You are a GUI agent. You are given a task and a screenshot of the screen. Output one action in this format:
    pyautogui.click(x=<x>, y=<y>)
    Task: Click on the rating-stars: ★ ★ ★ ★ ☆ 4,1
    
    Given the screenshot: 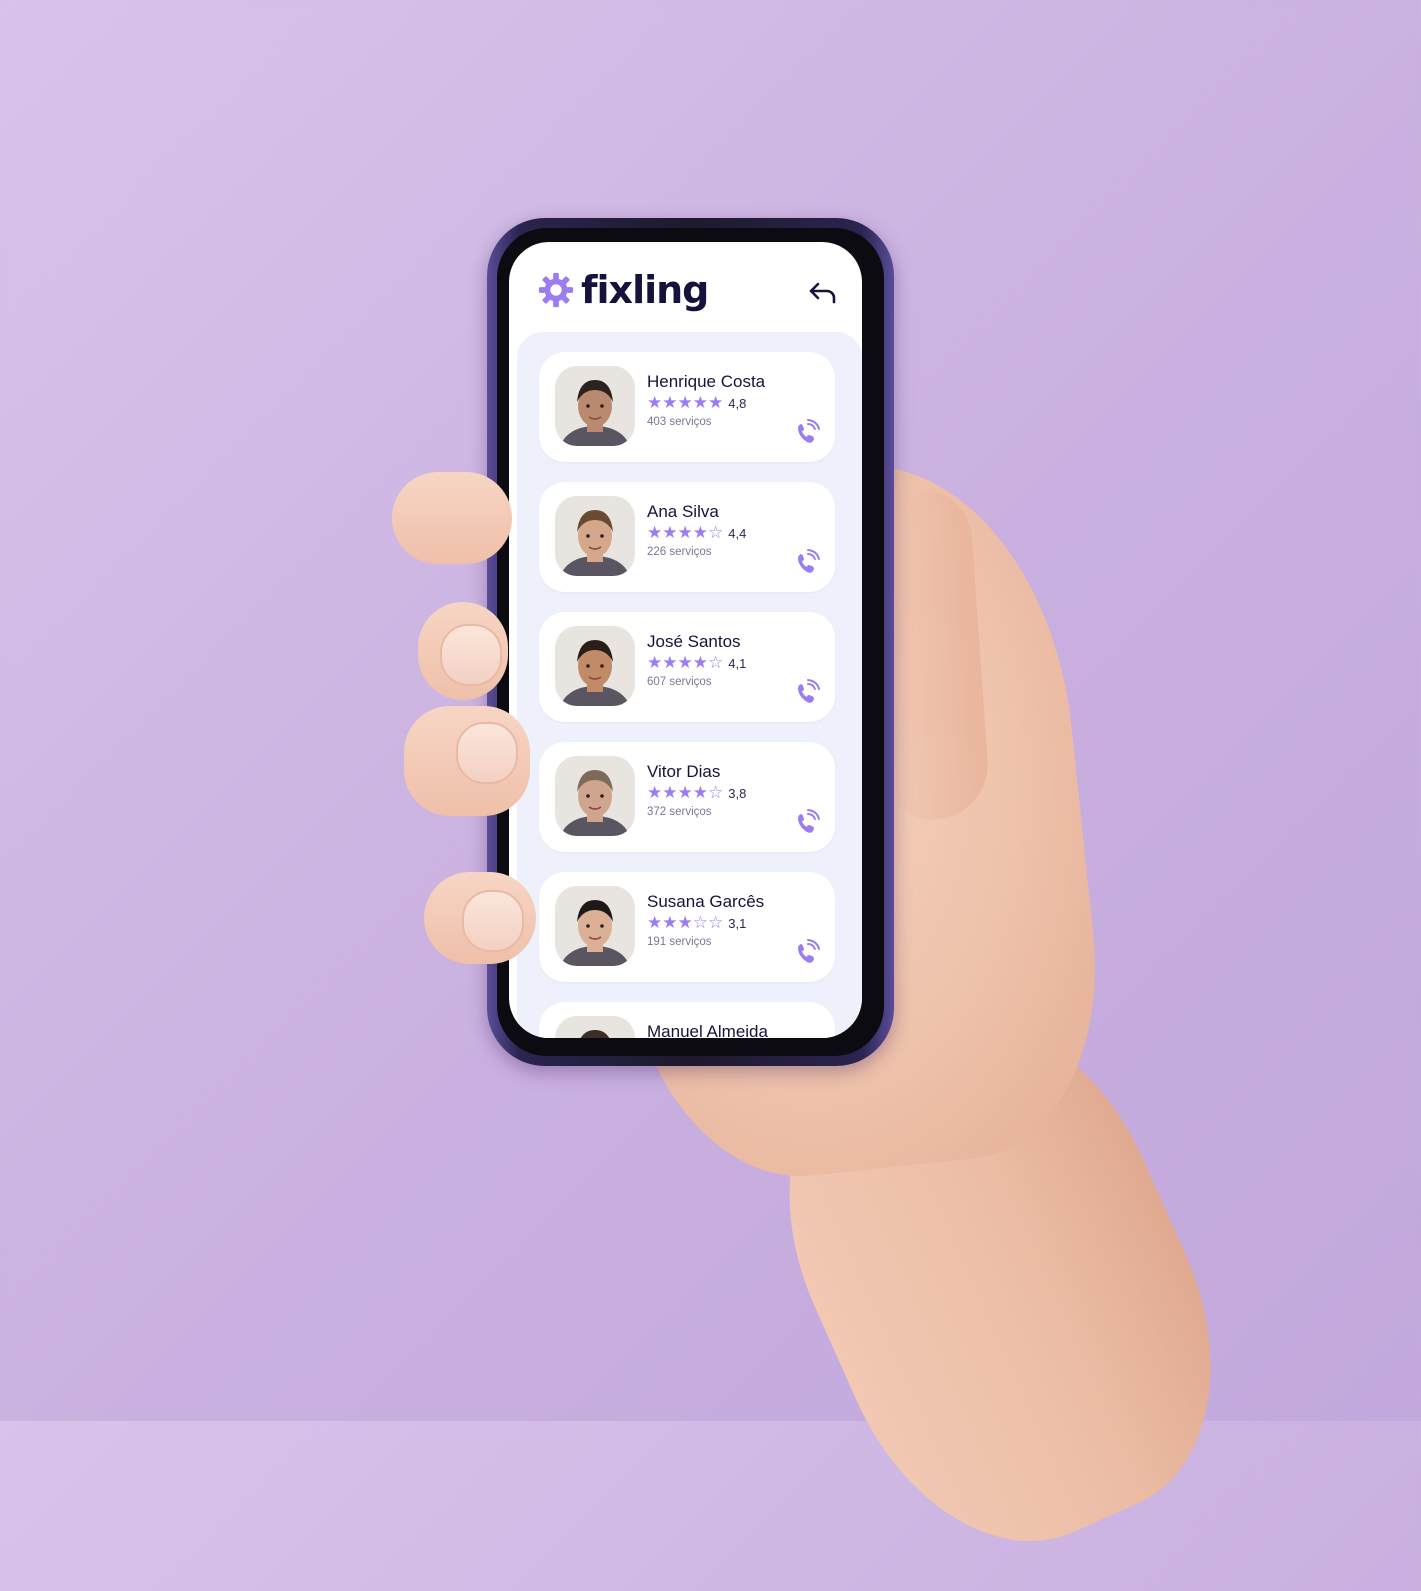 What is the action you would take?
    pyautogui.click(x=696, y=663)
    